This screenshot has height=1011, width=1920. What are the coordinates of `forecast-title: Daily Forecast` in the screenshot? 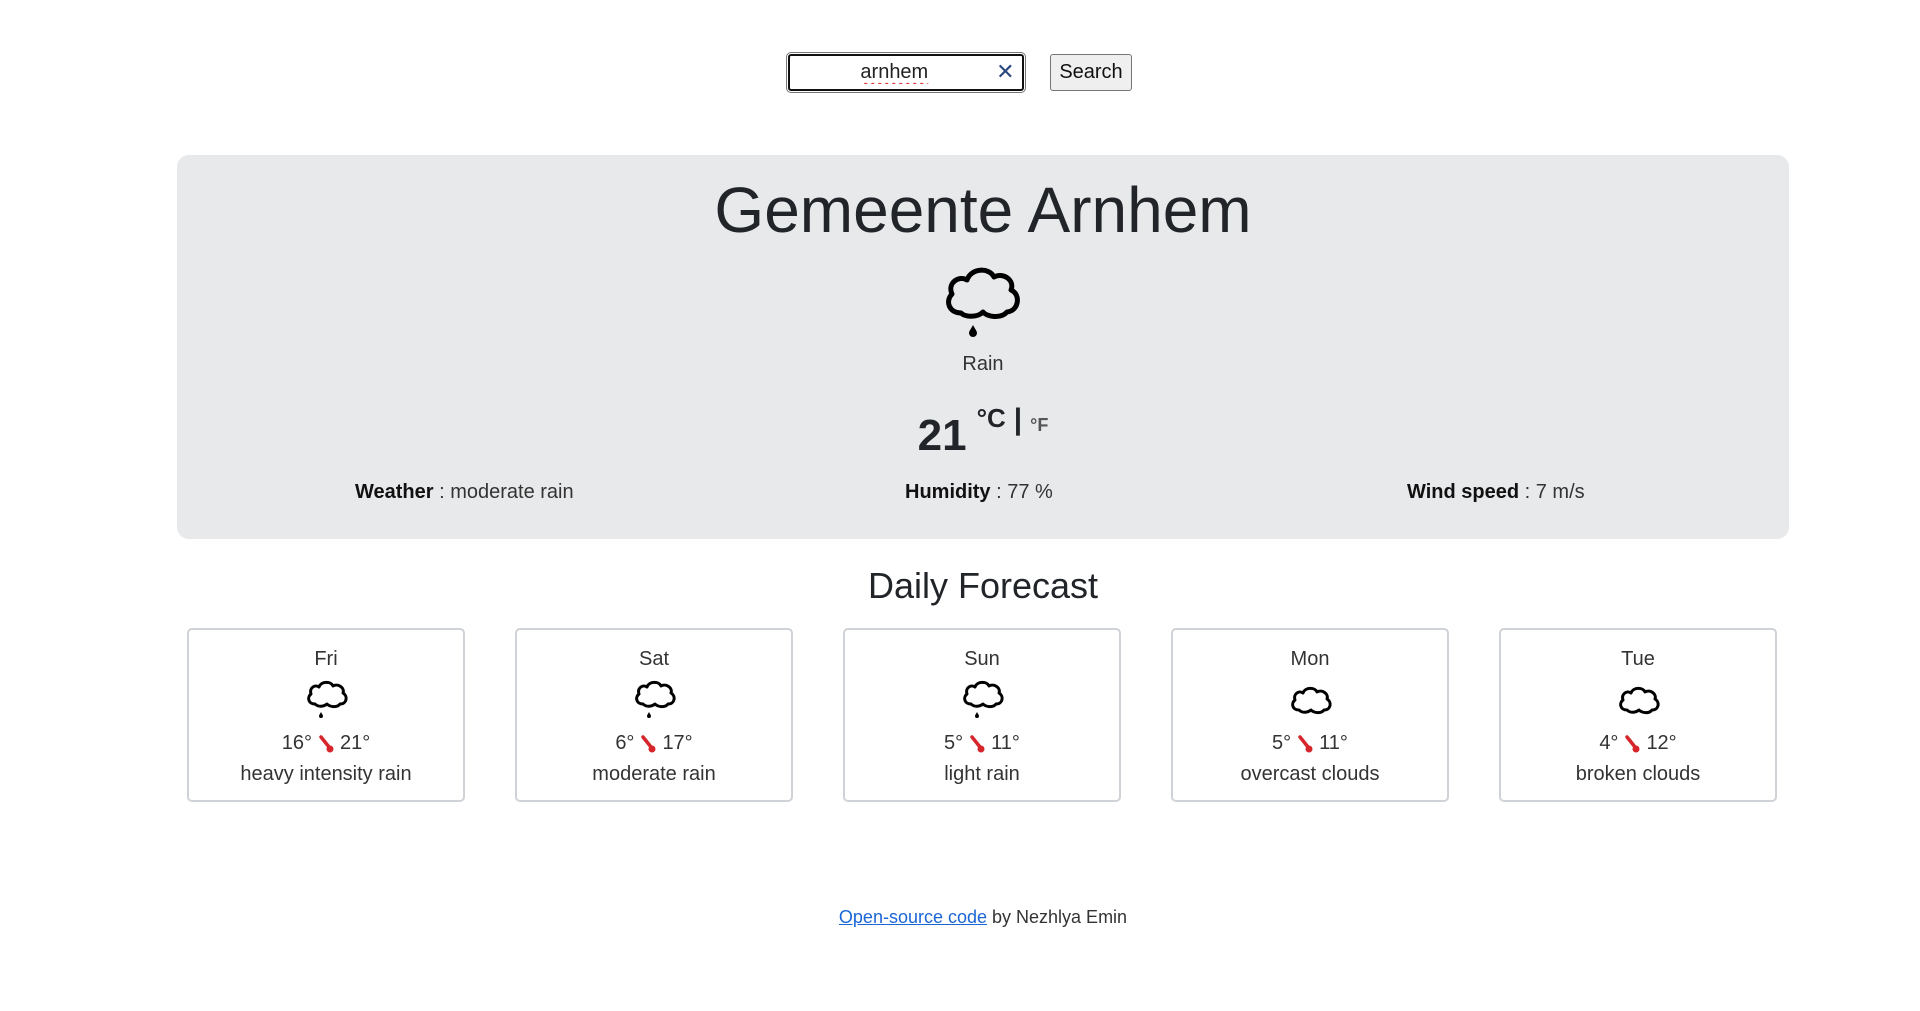 It's located at (983, 585).